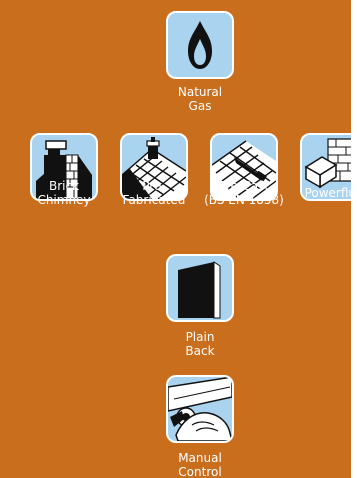 The width and height of the screenshot is (357, 478). I want to click on manual-control-icon, so click(200, 409).